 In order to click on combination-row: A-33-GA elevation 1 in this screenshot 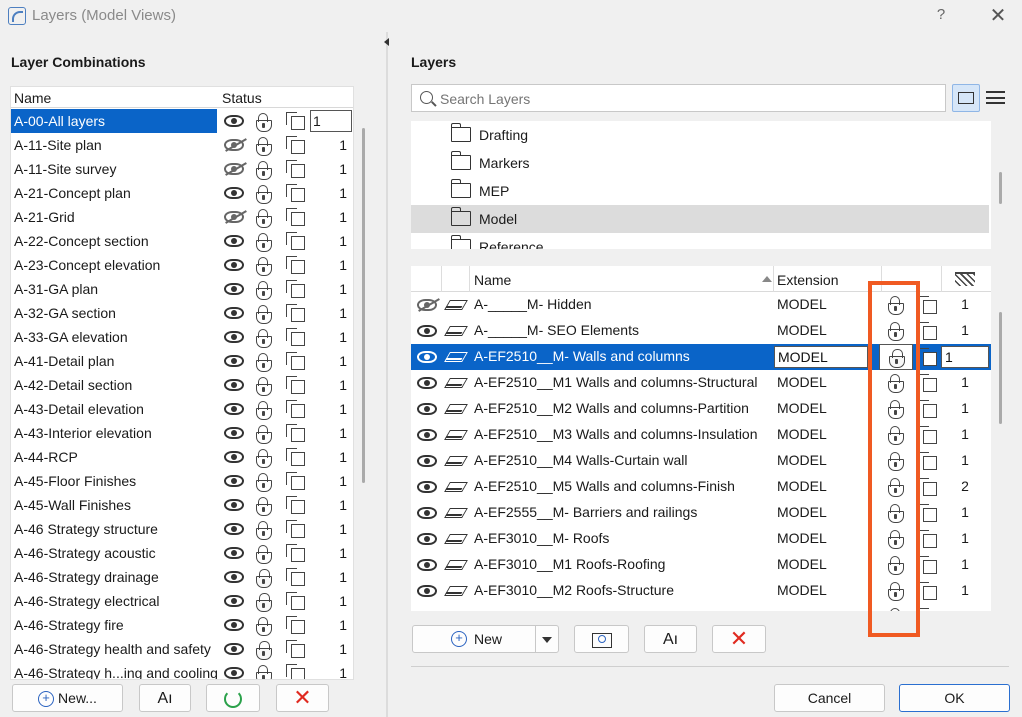, I will do `click(182, 337)`.